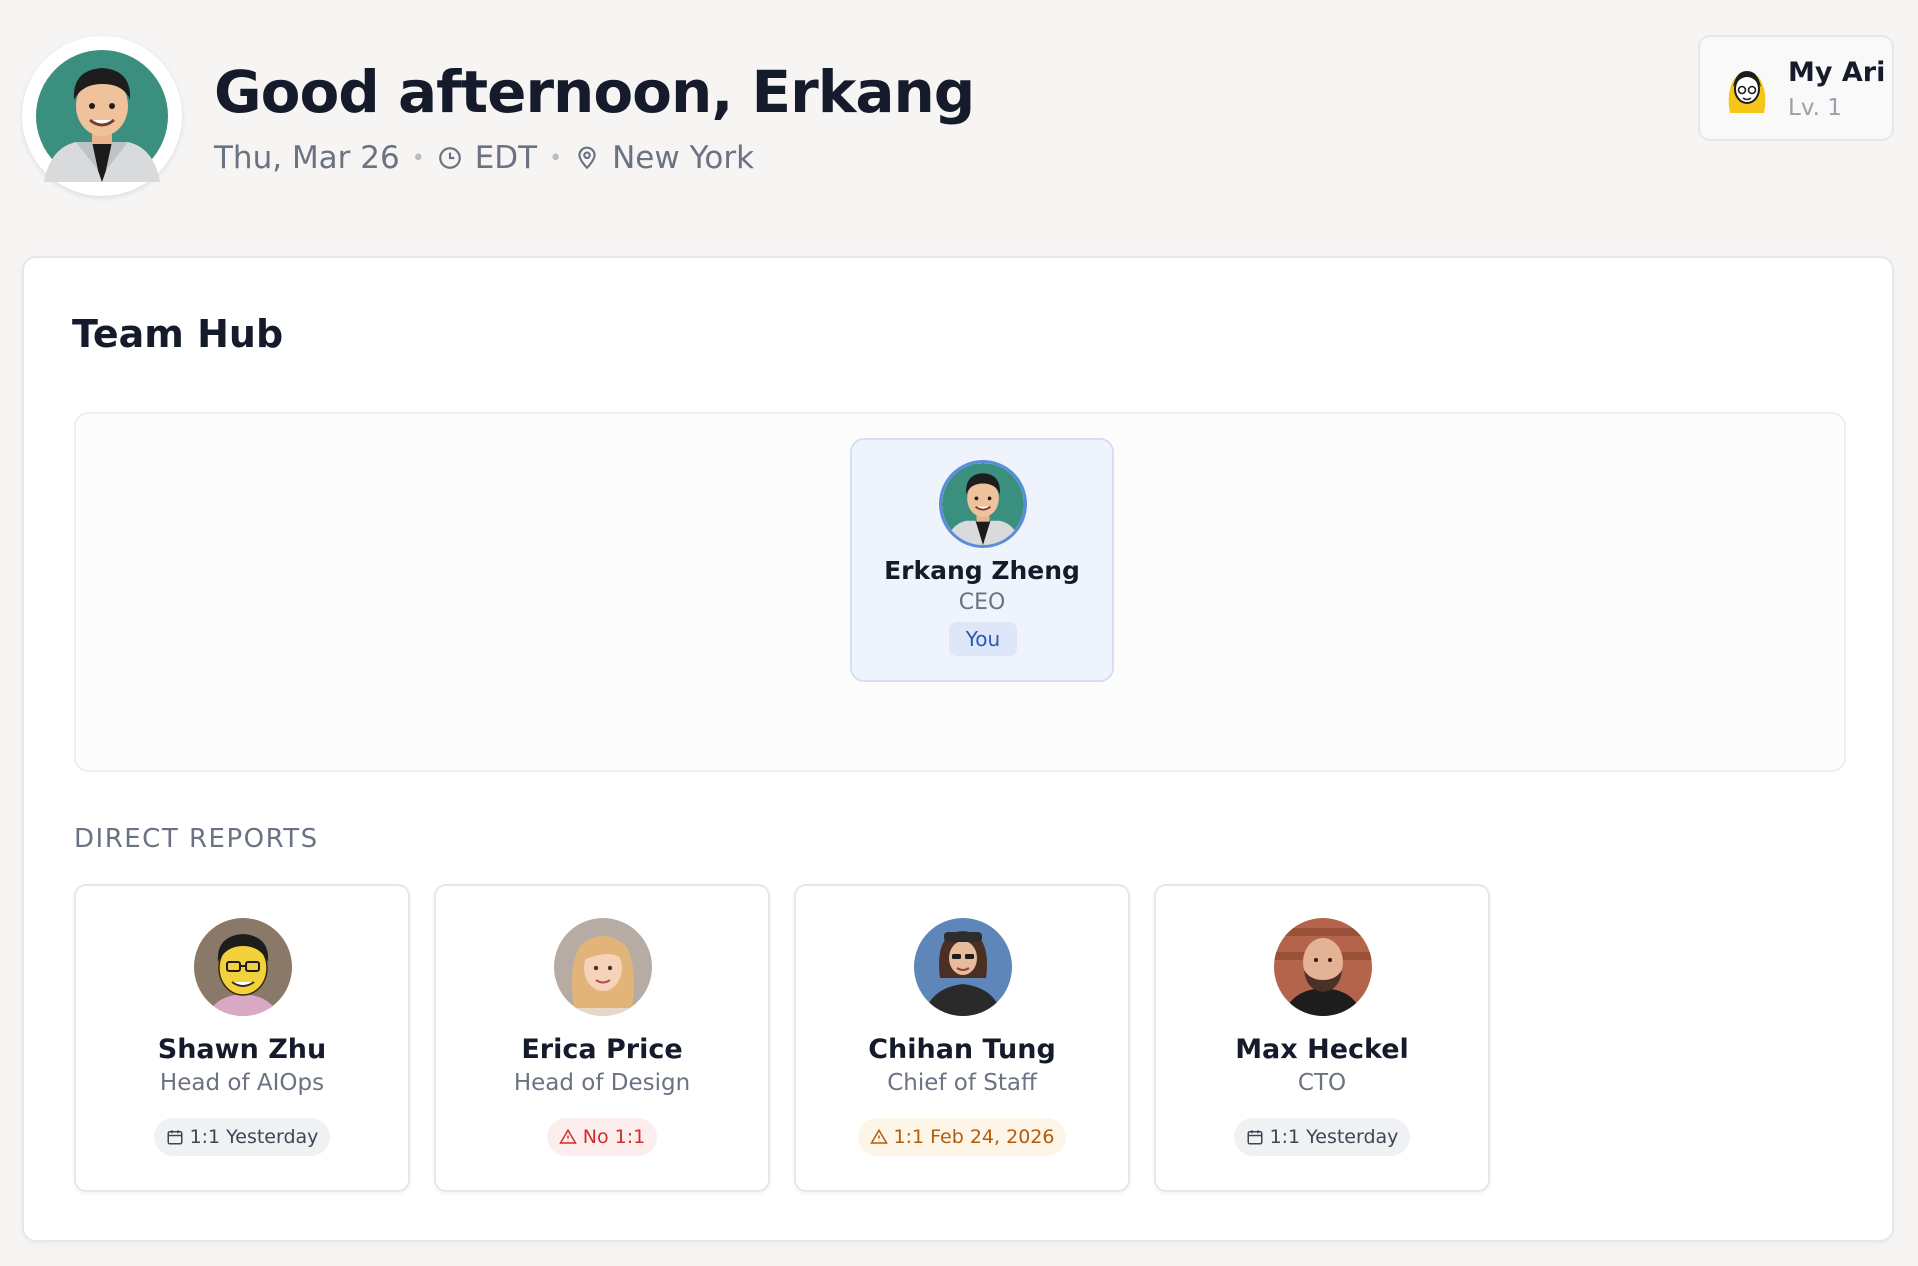  What do you see at coordinates (974, 1137) in the screenshot?
I see `status-text: 1:1 Feb 24, 2026` at bounding box center [974, 1137].